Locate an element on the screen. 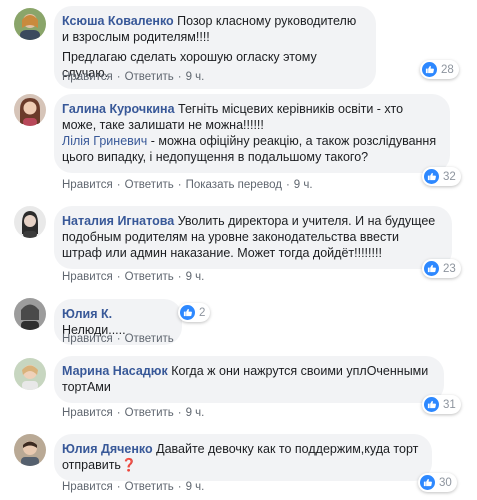 This screenshot has height=500, width=477. comment-author: Ксюша Коваленко is located at coordinates (118, 21).